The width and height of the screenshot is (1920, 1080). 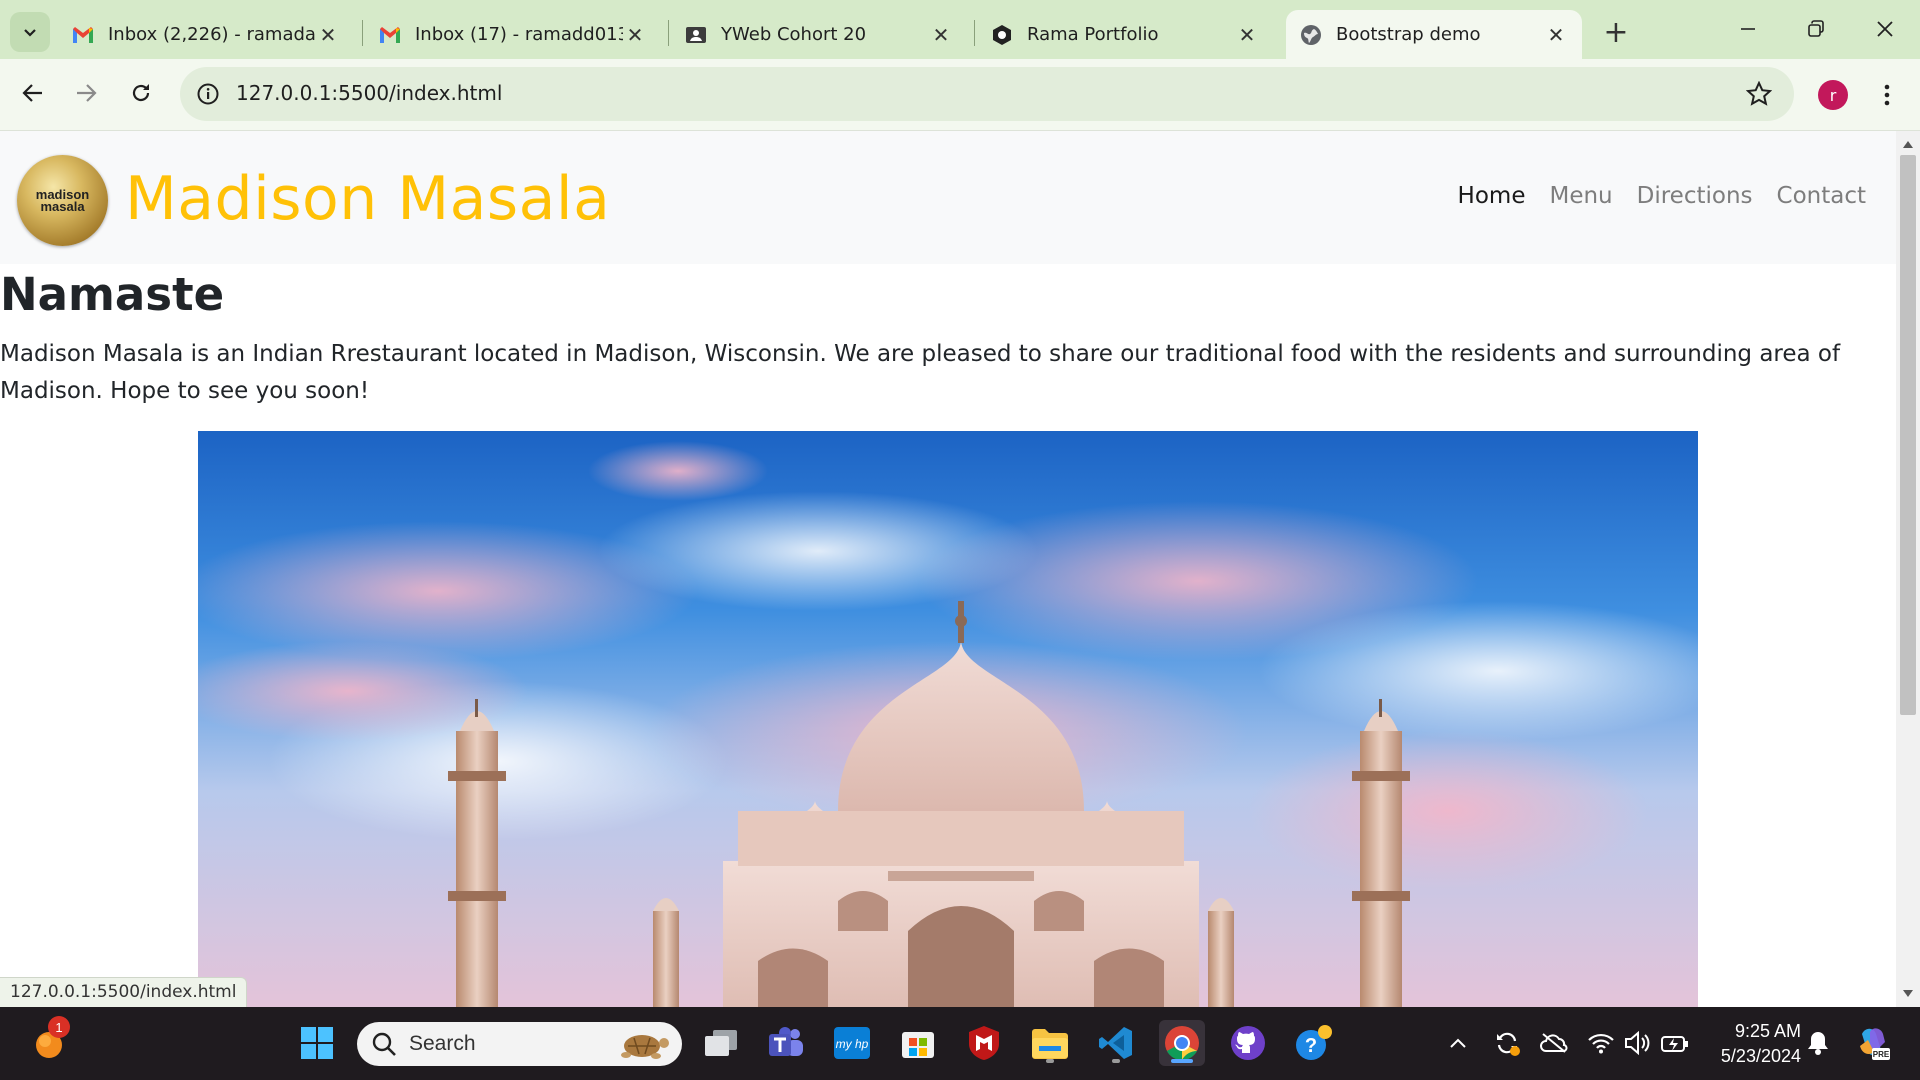 I want to click on volume-icon, so click(x=1638, y=1043).